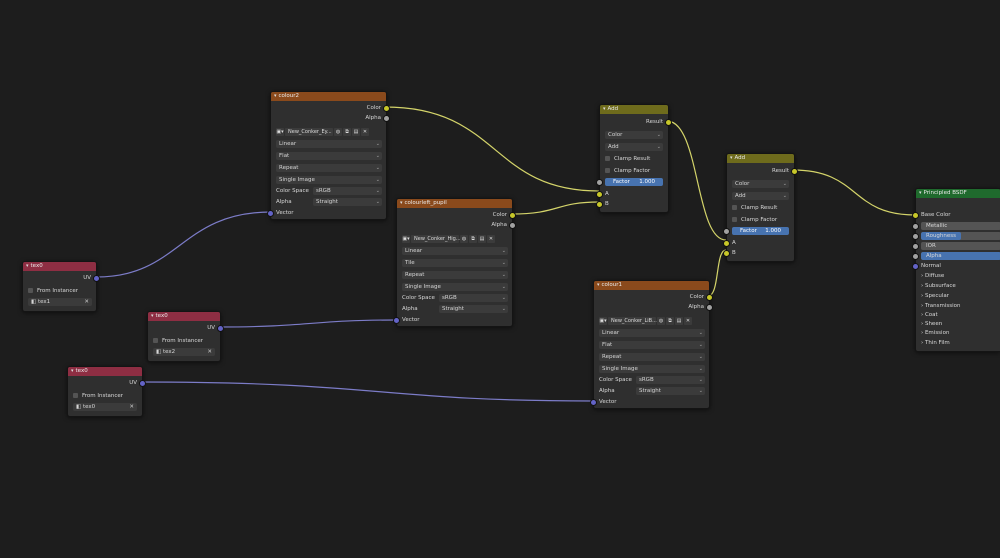 The image size is (1000, 558). What do you see at coordinates (61, 286) in the screenshot?
I see `uv-node-tex1: ▾ tex0 UV From Instancer ◧ tex1 ✕` at bounding box center [61, 286].